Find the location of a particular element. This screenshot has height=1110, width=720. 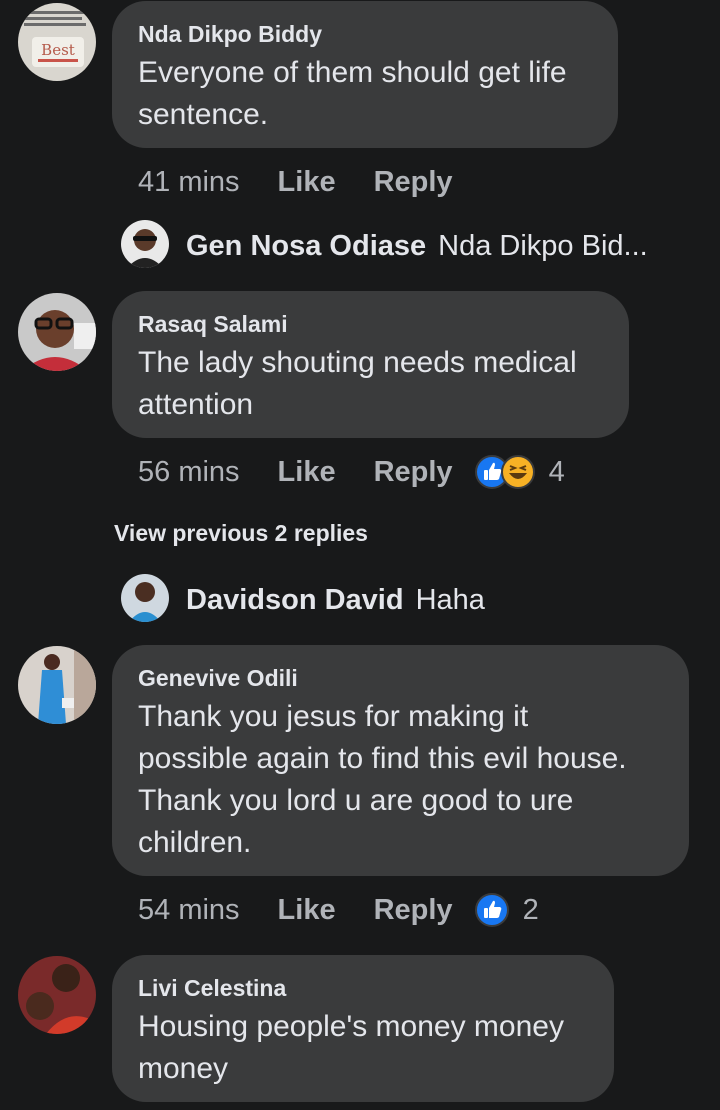

comment-time: 56 mins is located at coordinates (189, 472).